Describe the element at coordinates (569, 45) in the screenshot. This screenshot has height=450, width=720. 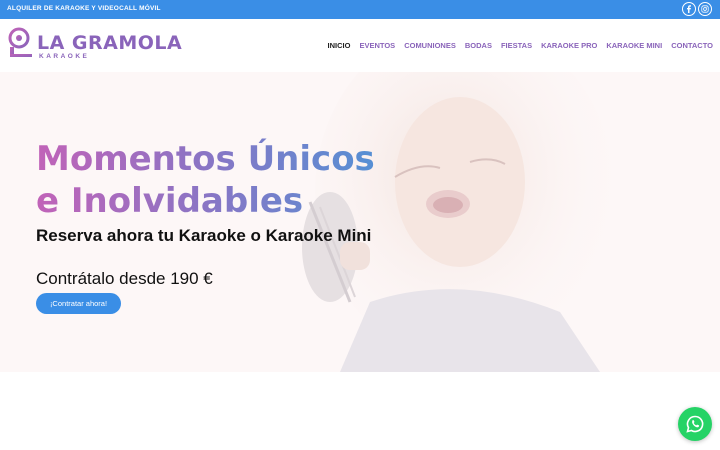
I see `nav-item-karaoke-pro: KARAOKE PRO` at that location.